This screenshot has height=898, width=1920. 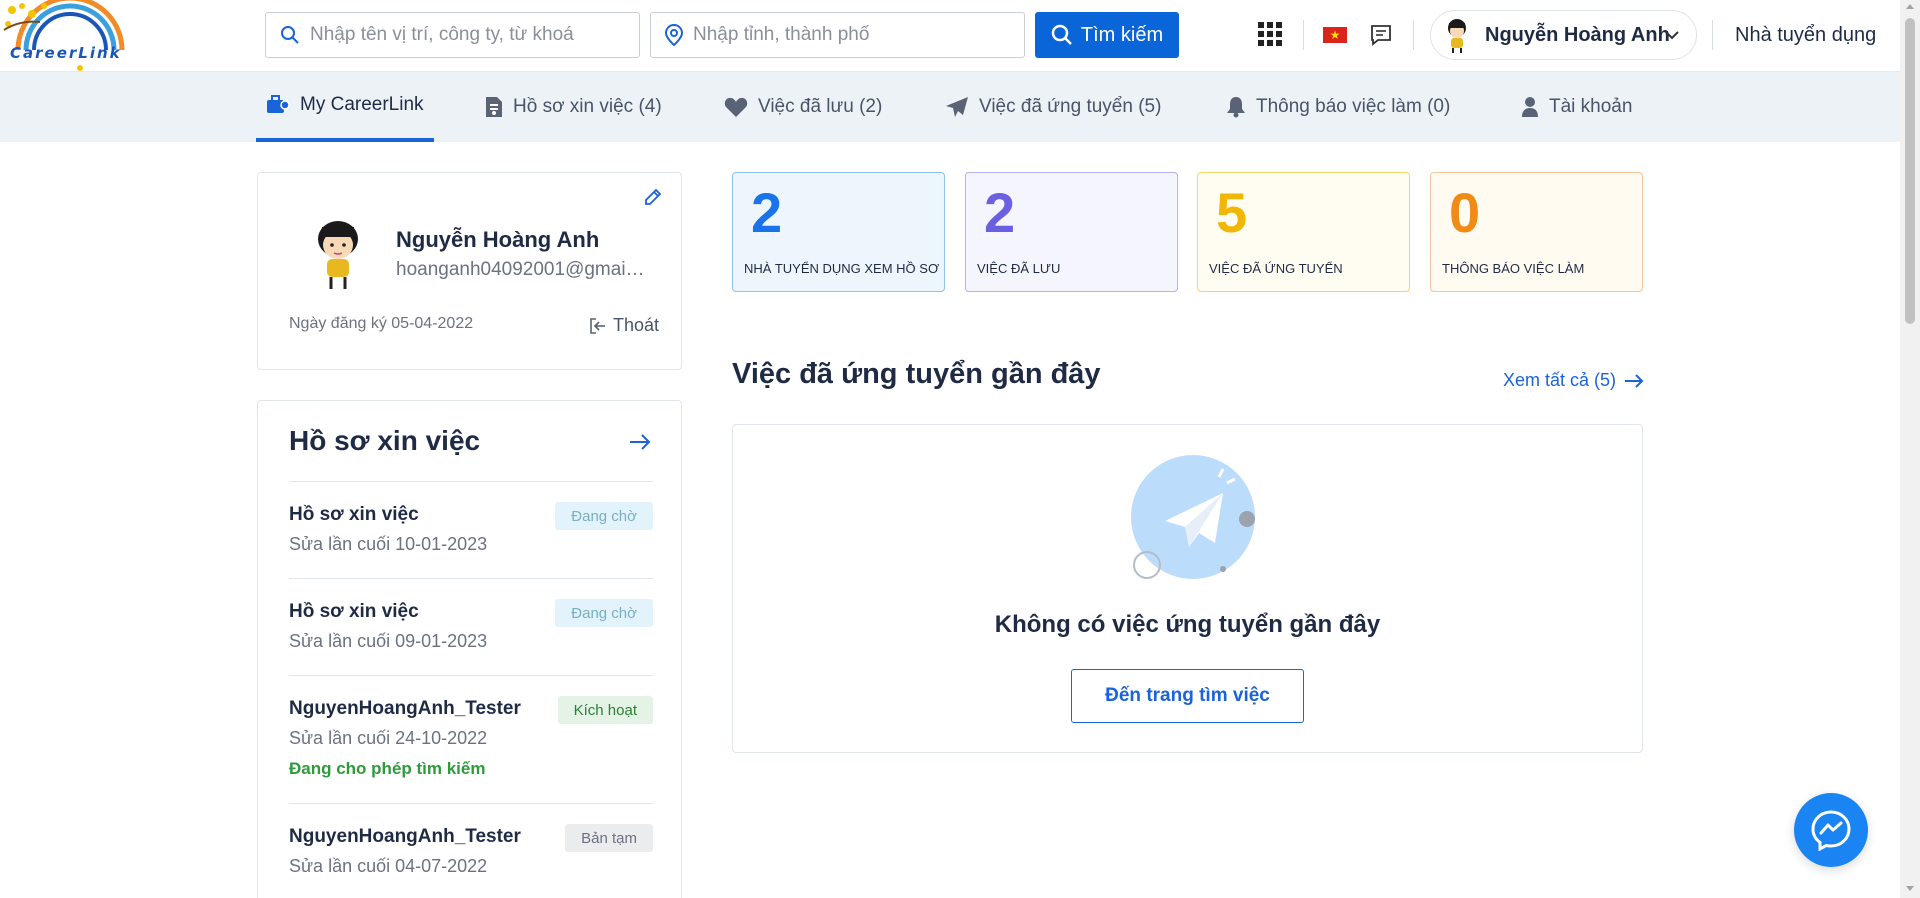 I want to click on stat-value: 0, so click(x=1465, y=212).